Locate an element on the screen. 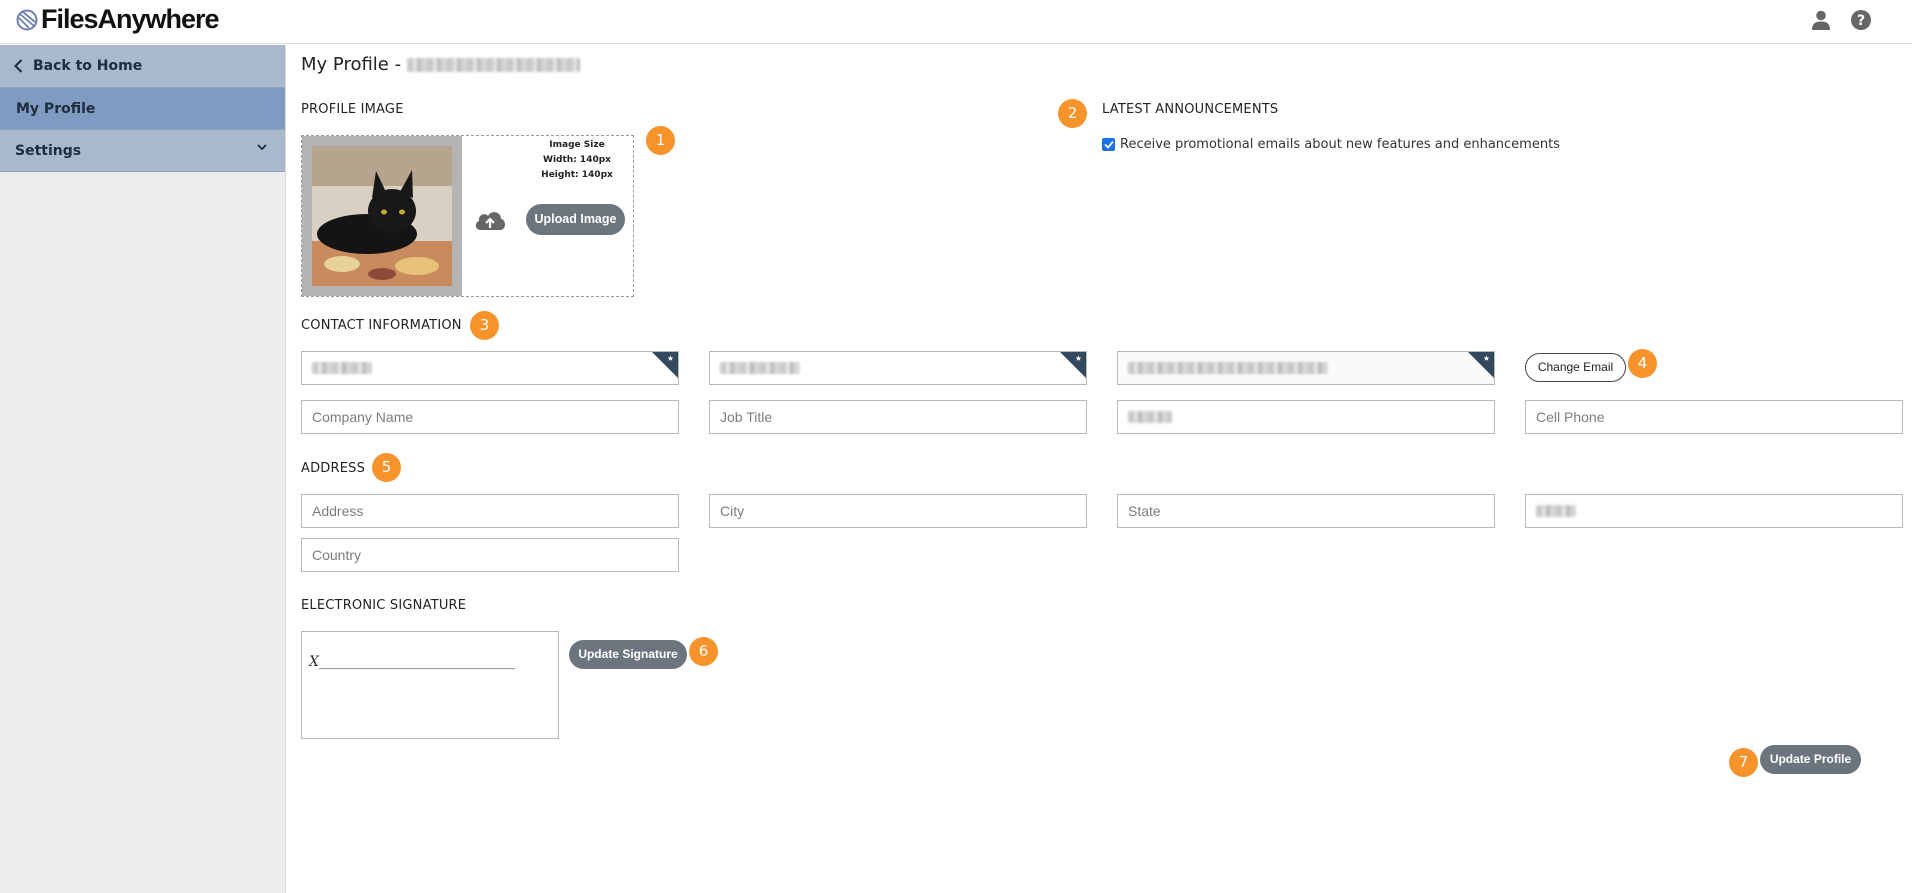 This screenshot has height=893, width=1912. help-icon: ? is located at coordinates (1861, 20).